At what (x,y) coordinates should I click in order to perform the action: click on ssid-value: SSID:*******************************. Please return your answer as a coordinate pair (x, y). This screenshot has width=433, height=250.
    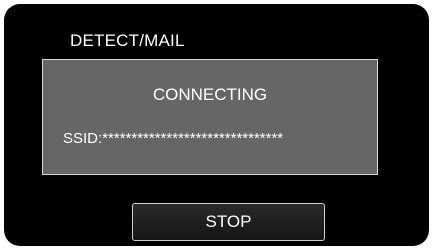
    Looking at the image, I should click on (173, 138).